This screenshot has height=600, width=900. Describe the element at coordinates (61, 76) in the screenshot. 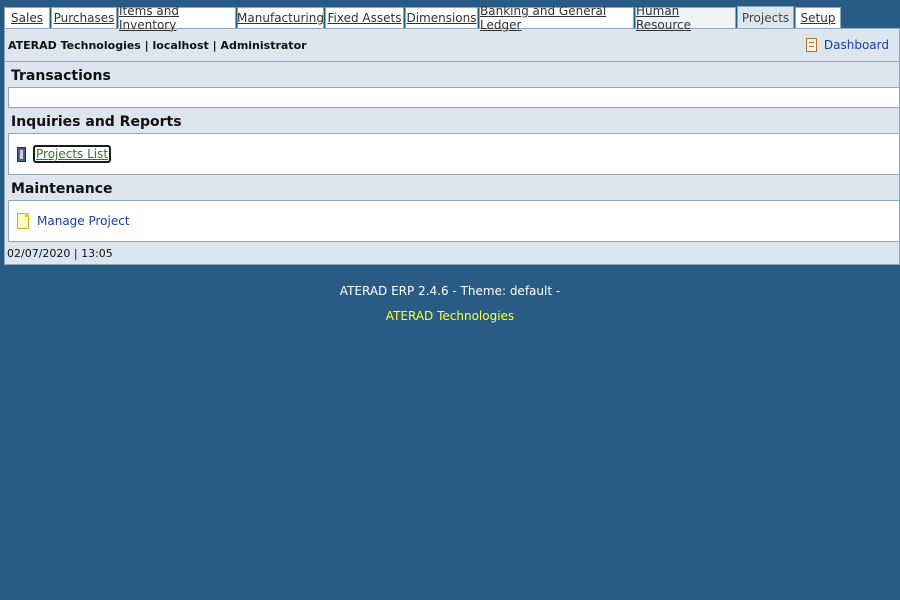

I see `transactions-heading: Transactions` at that location.